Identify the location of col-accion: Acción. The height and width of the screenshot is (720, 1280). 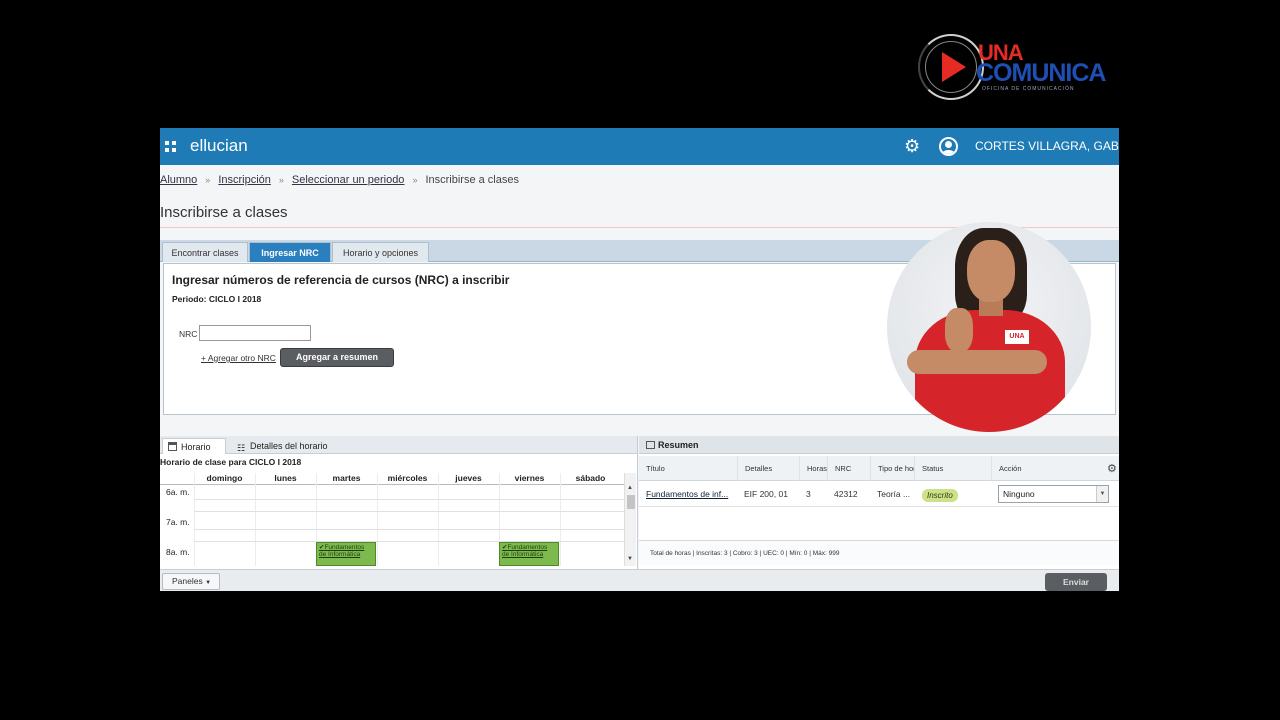
(1047, 468).